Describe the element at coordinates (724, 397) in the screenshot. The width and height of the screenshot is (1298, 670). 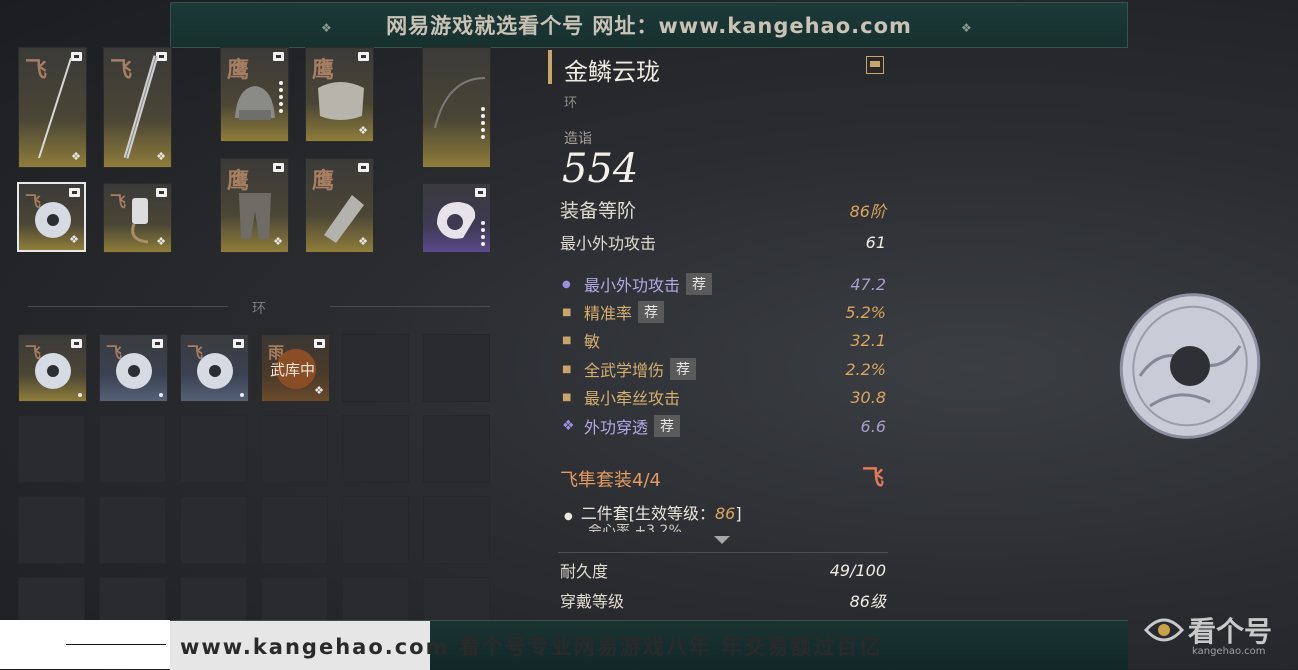
I see `attr-row: ■ 最小牵丝攻击 30.8` at that location.